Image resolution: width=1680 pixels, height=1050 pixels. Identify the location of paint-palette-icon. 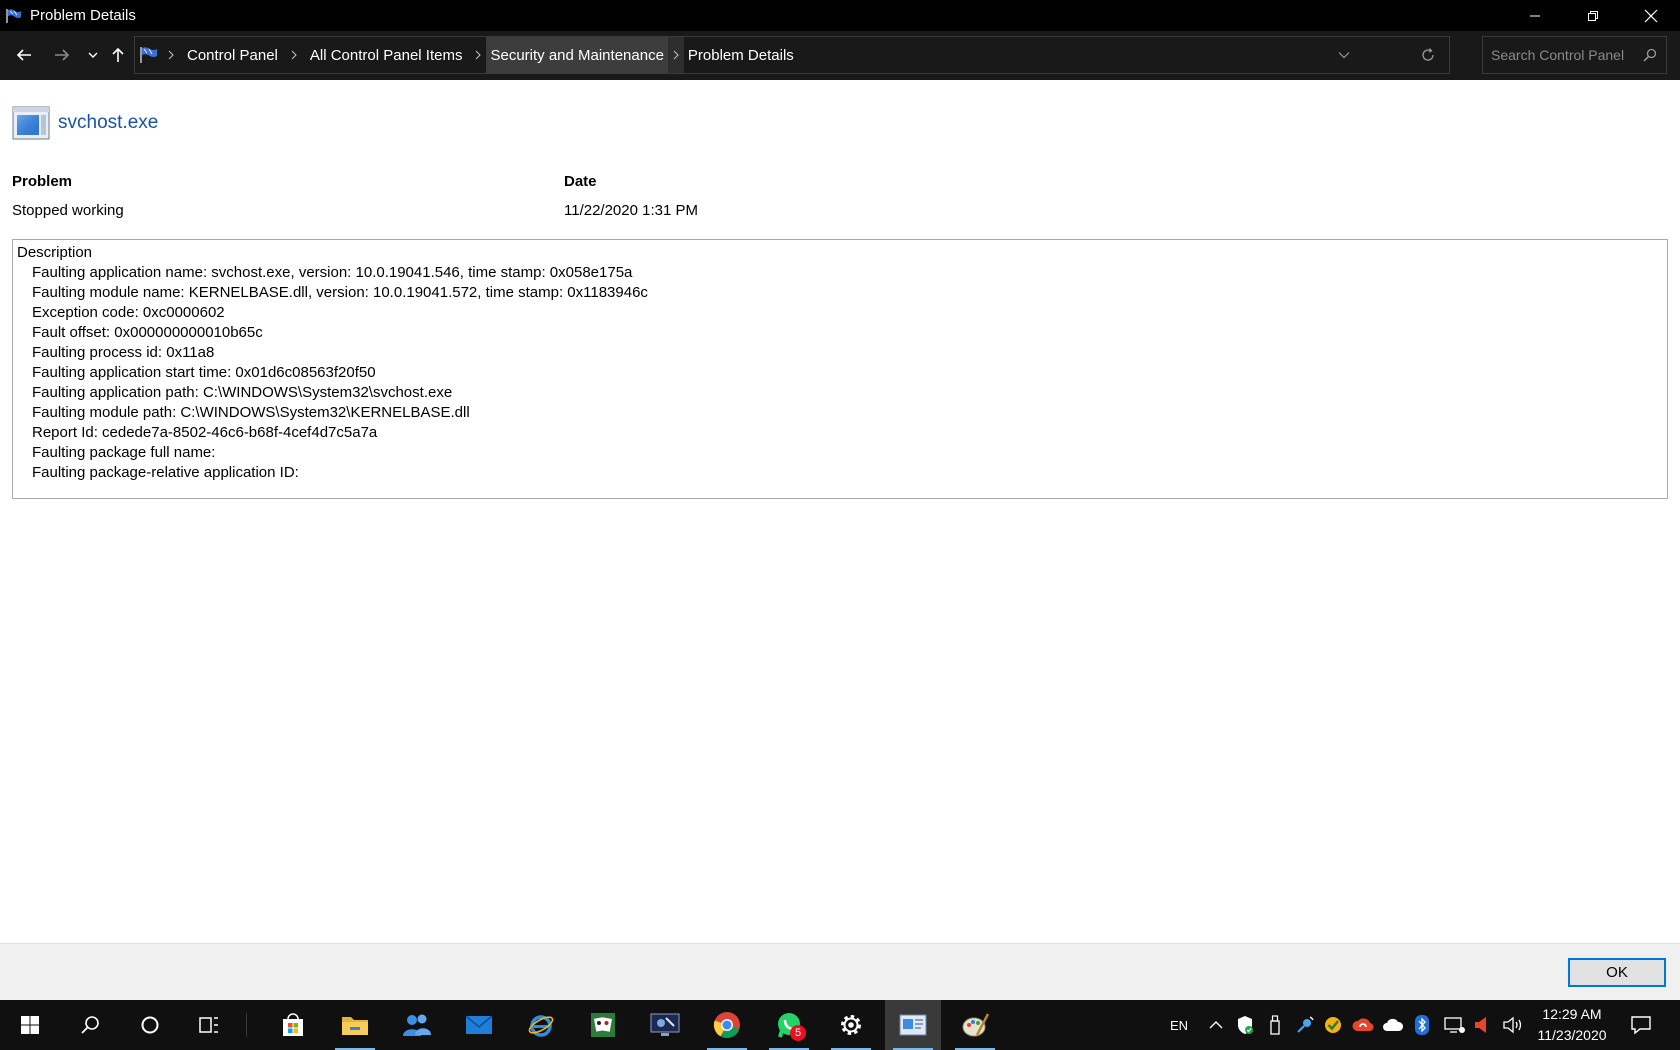
(975, 1025).